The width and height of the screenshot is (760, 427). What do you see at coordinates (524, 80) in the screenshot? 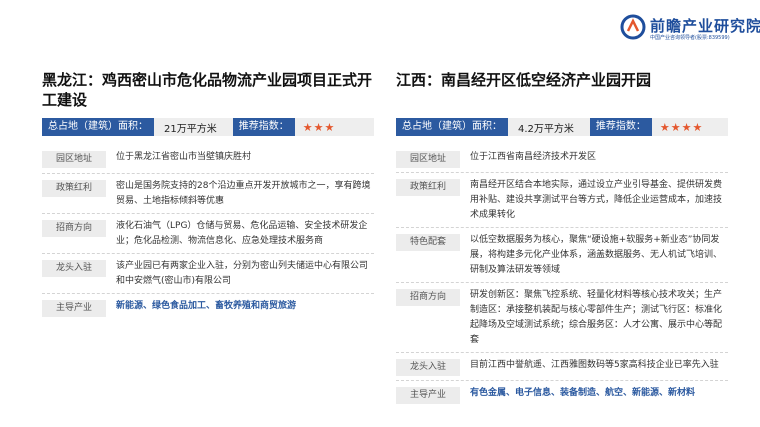
I see `park-title: 江西：南昌经开区低空经济产业园开园` at bounding box center [524, 80].